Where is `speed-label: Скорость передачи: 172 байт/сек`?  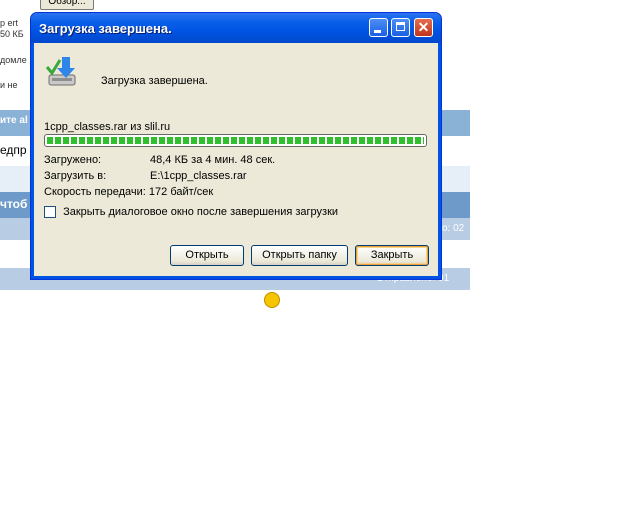
speed-label: Скорость передачи: 172 байт/сек is located at coordinates (128, 192).